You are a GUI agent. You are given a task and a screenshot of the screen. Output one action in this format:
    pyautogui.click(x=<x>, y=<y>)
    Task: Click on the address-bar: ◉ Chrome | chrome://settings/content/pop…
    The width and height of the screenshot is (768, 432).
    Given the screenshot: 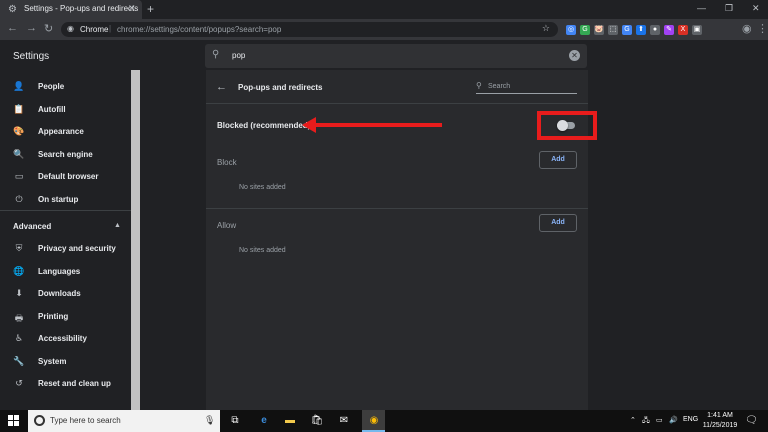 What is the action you would take?
    pyautogui.click(x=309, y=29)
    